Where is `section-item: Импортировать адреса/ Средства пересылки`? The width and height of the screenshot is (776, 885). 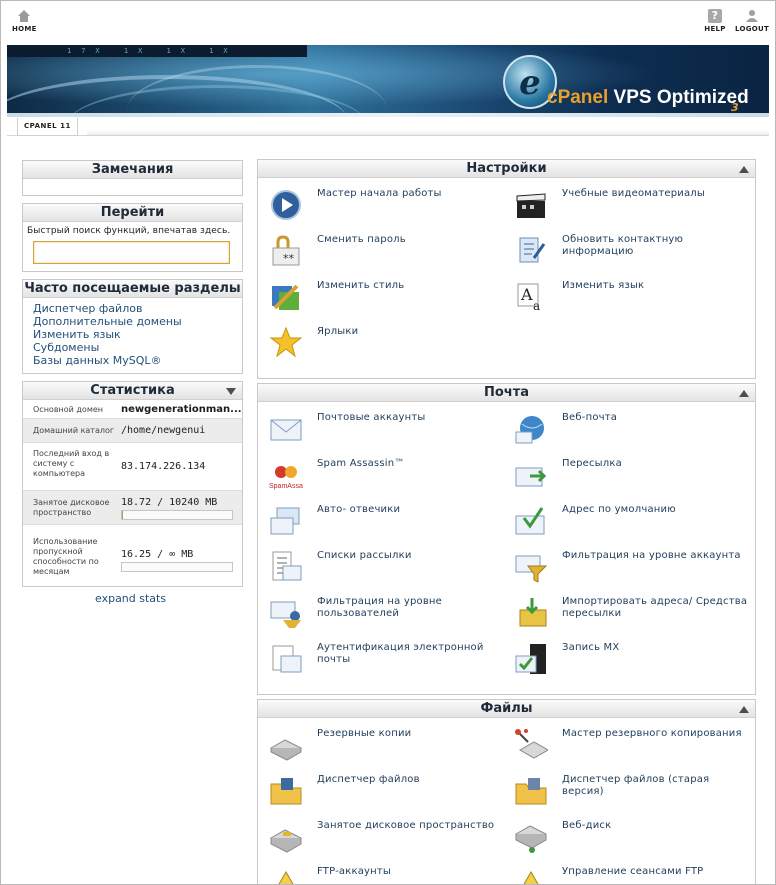 section-item: Импортировать адреса/ Средства пересылки is located at coordinates (634, 612).